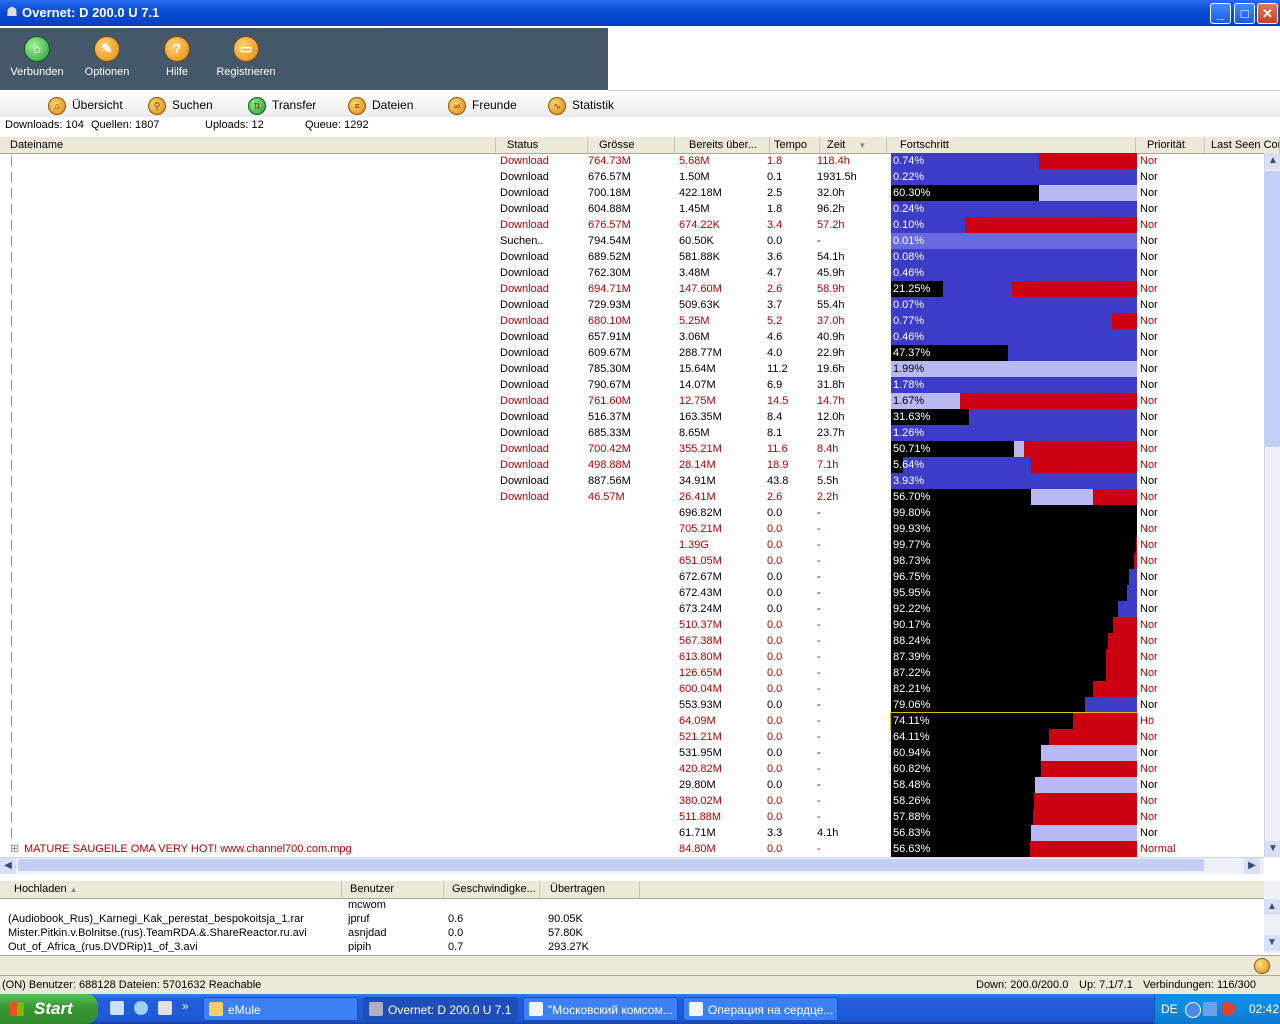  I want to click on table-row: | Download 700.18M 422.18M 2.5 32.0h 60.30% Nor, so click(632, 193).